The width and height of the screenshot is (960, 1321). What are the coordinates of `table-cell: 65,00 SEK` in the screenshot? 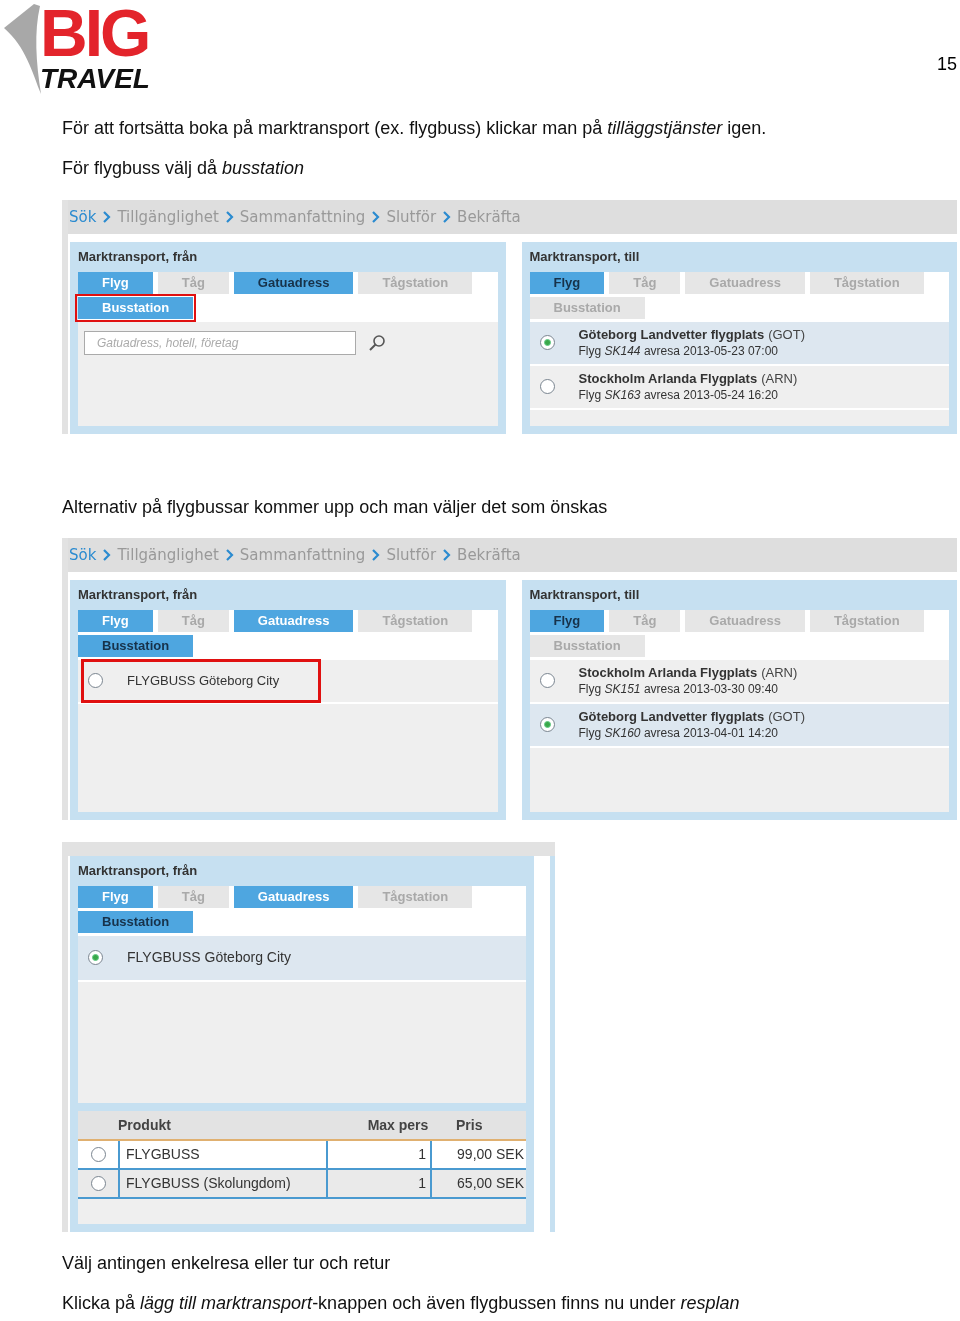 It's located at (478, 1183).